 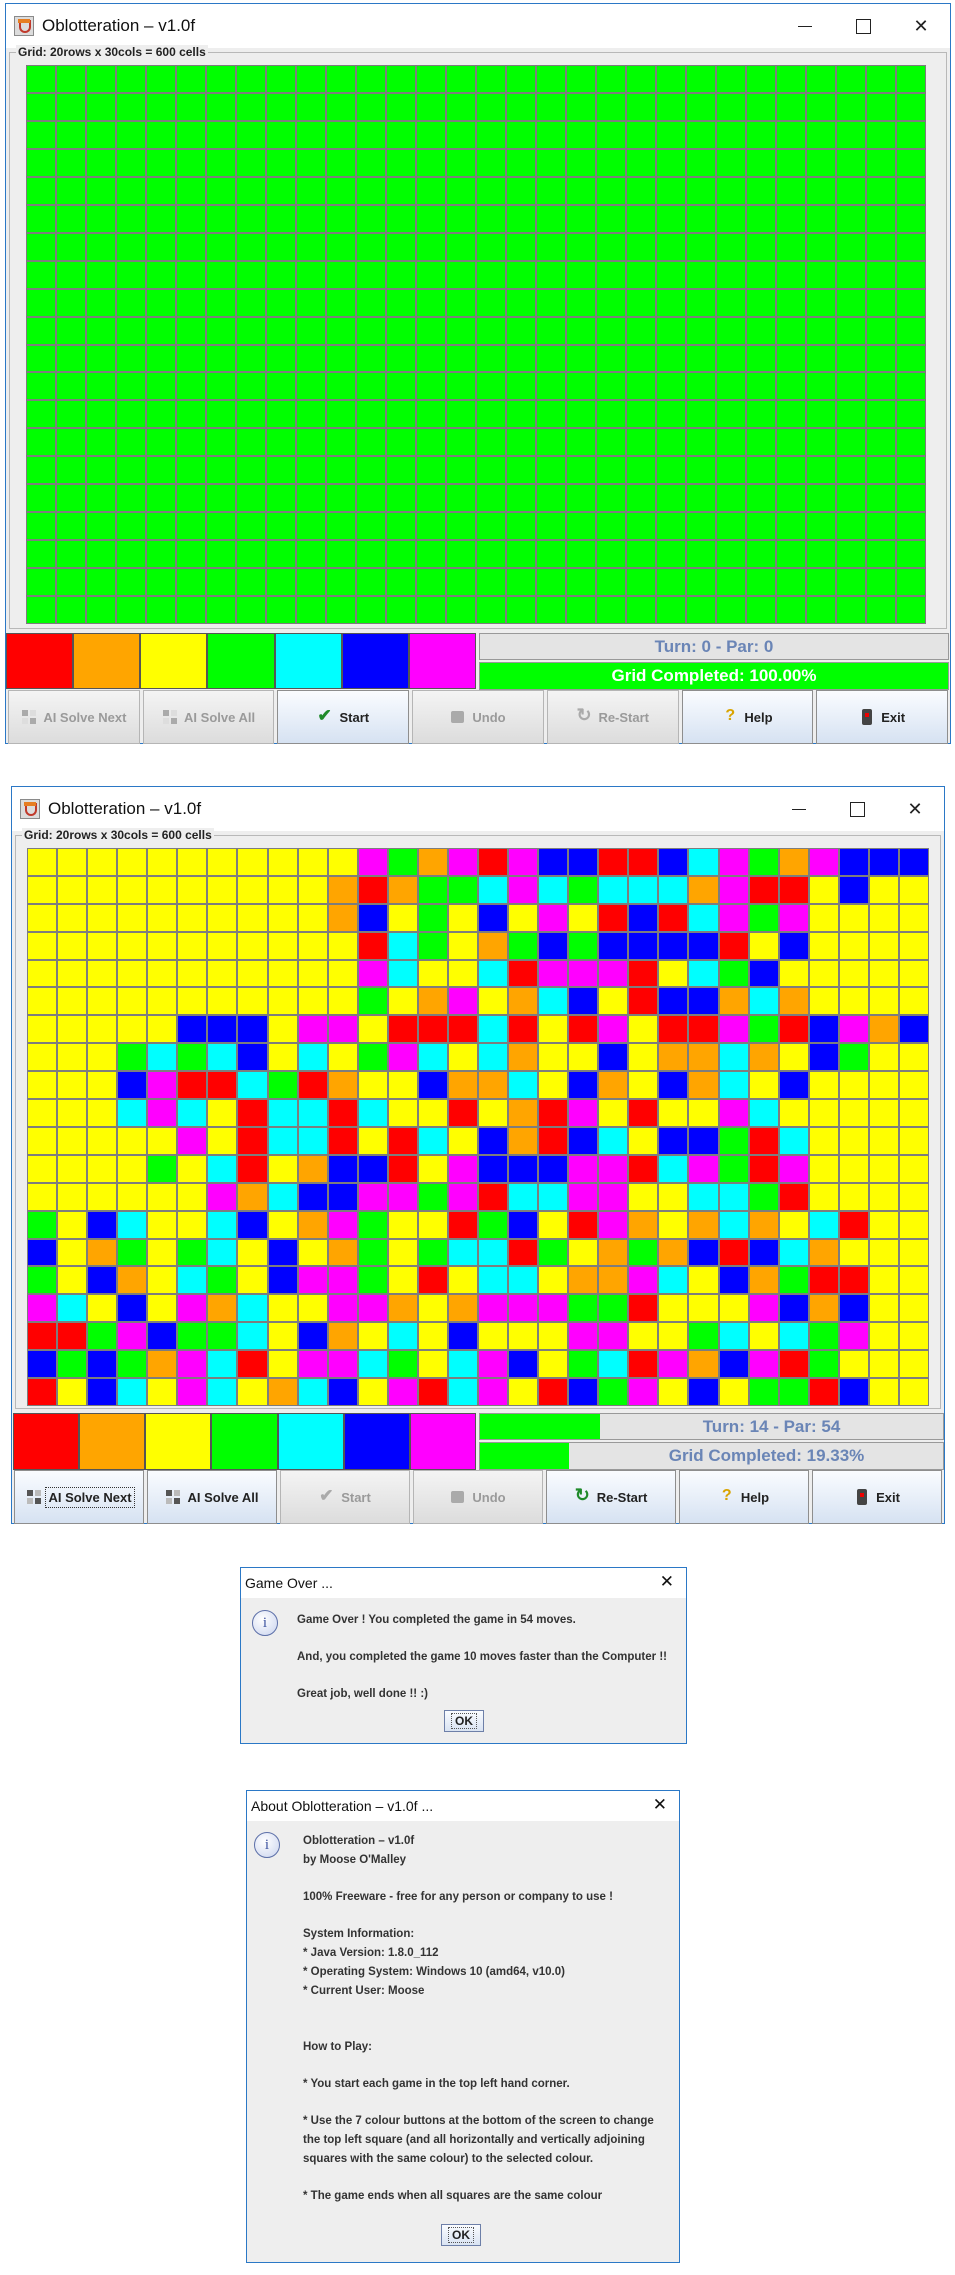 I want to click on grid-cell-cyan, so click(x=312, y=1113).